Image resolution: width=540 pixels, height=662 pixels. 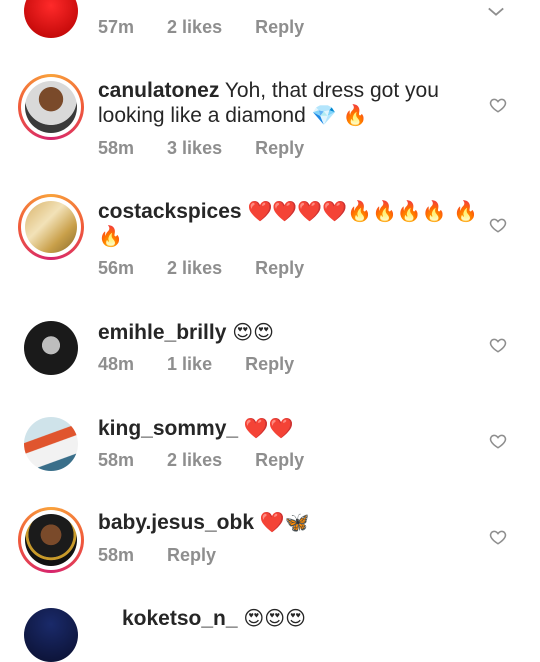 I want to click on comment-likes: 3 likes, so click(x=194, y=148).